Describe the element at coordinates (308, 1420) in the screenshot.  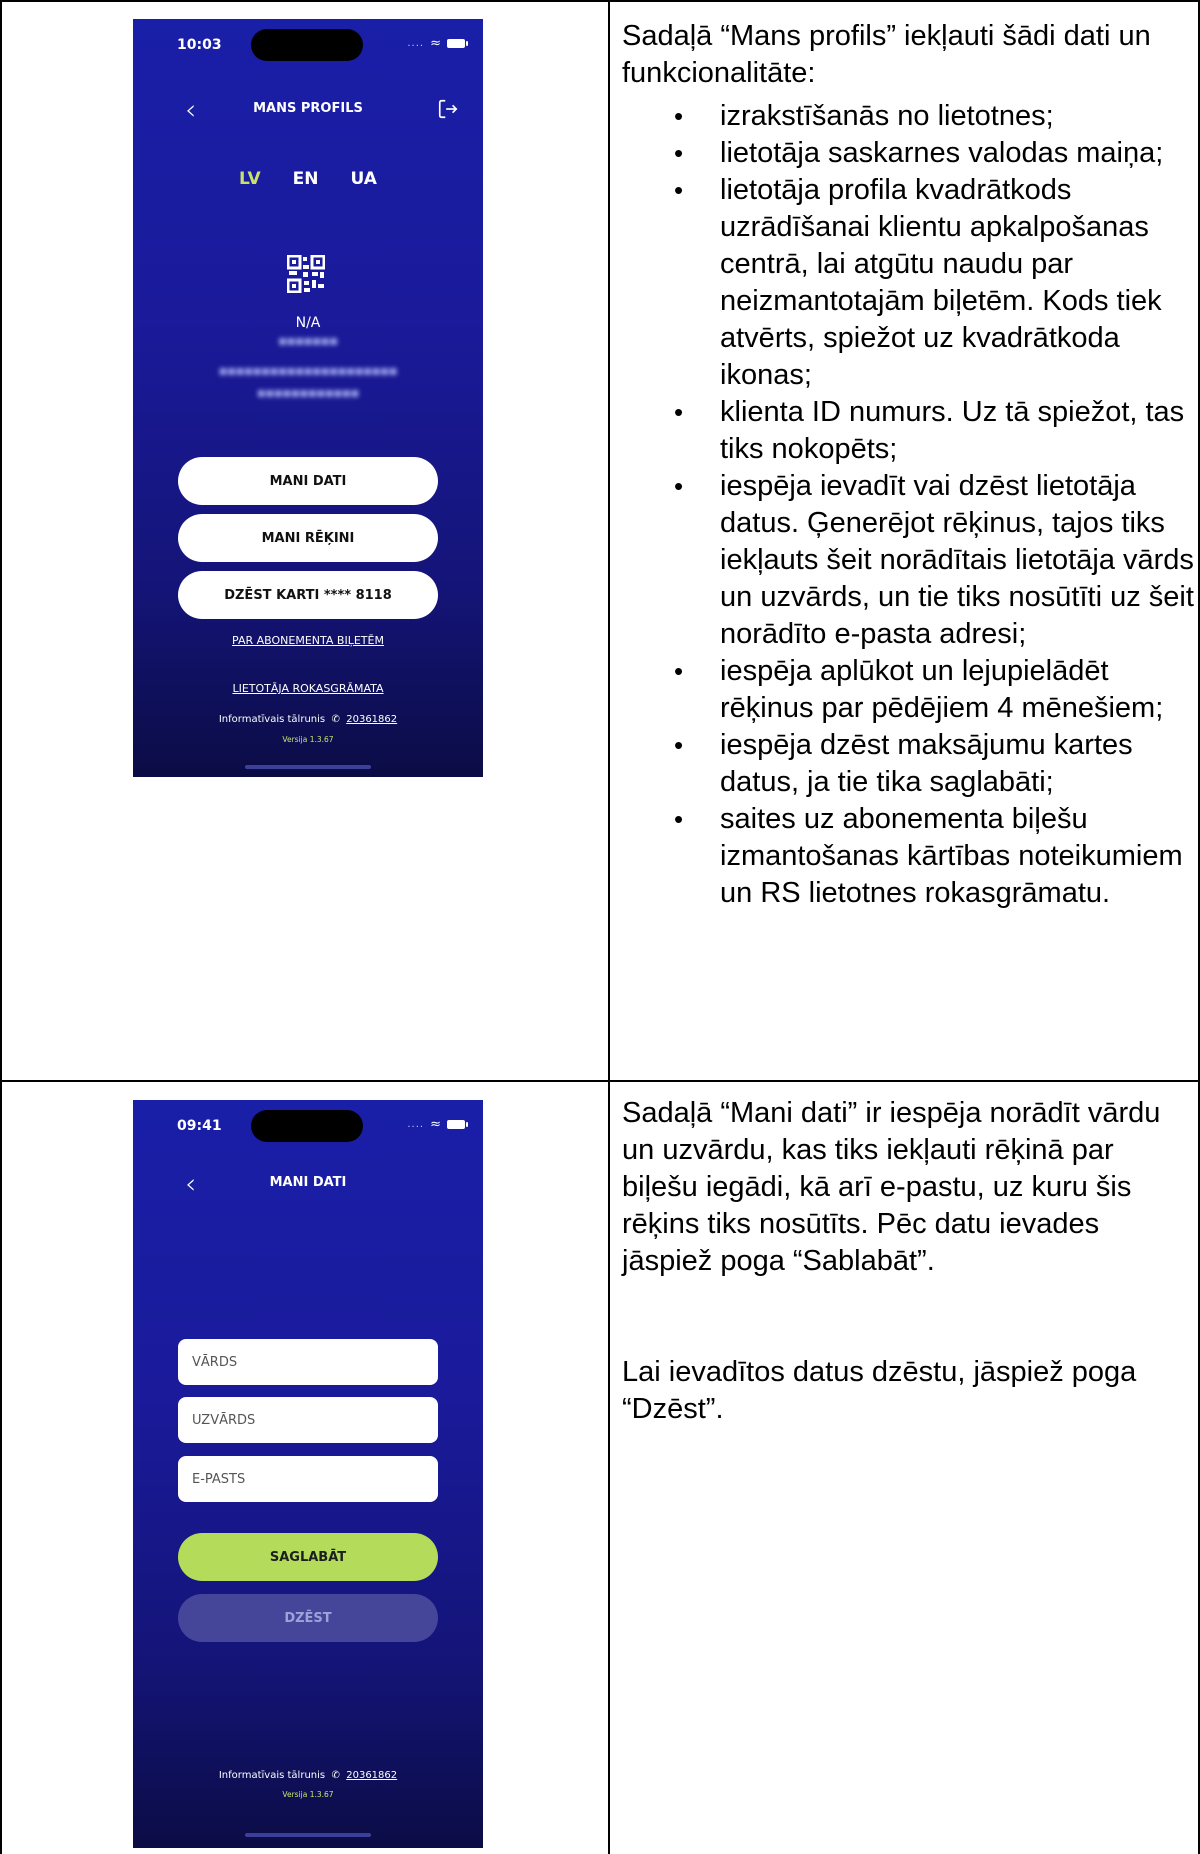
I see `last-name-field: UZVĀRDS` at that location.